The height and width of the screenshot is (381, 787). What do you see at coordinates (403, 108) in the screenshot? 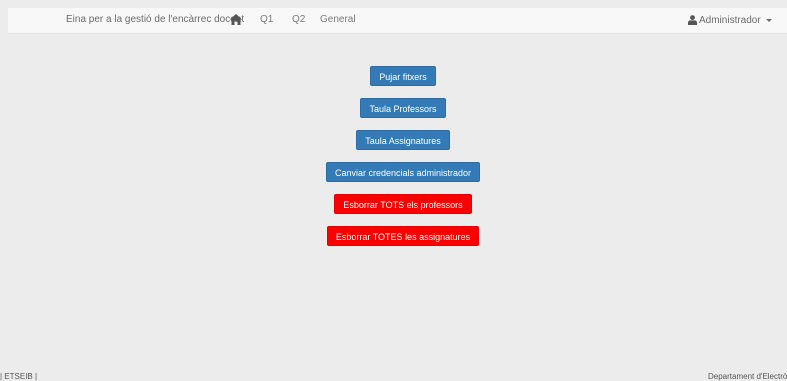
I see `teachers-table-button: Taula Professors` at bounding box center [403, 108].